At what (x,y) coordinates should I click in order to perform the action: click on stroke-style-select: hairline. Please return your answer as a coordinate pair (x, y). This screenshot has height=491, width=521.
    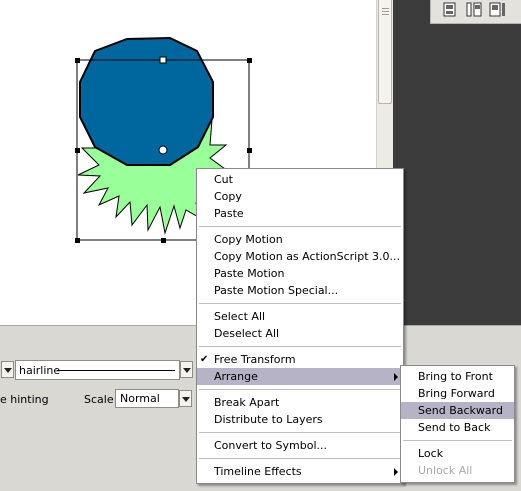
    Looking at the image, I should click on (97, 370).